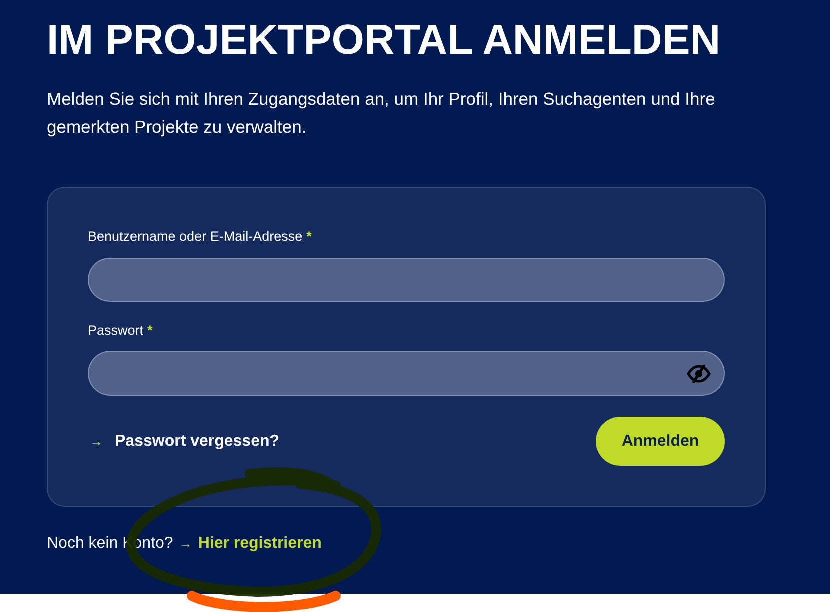 This screenshot has height=612, width=830. I want to click on username-field, so click(406, 280).